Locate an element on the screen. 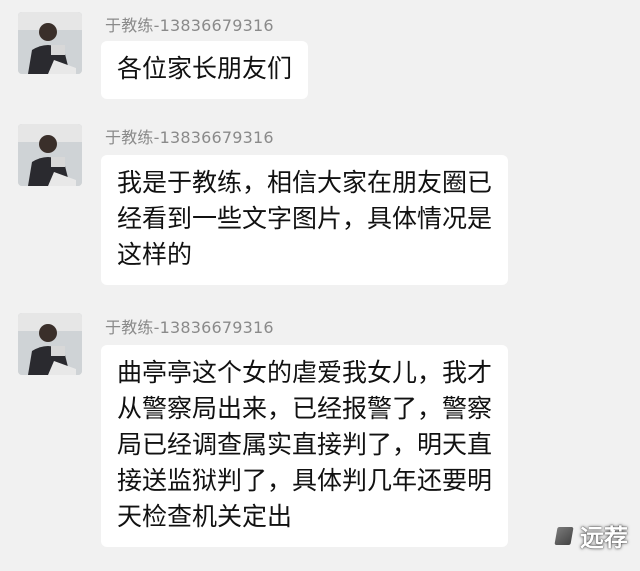  message-line: 局已经调查属实直接判了，明天直 is located at coordinates (305, 444).